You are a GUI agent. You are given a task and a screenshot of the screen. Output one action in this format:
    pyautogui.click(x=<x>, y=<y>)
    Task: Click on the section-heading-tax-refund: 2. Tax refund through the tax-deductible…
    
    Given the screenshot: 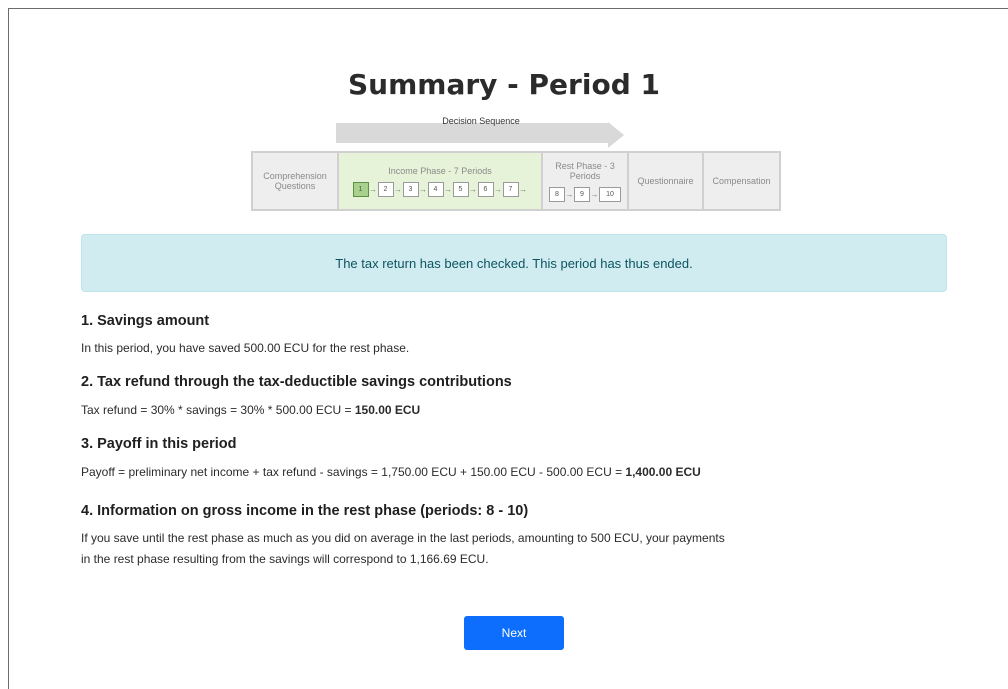 What is the action you would take?
    pyautogui.click(x=296, y=382)
    